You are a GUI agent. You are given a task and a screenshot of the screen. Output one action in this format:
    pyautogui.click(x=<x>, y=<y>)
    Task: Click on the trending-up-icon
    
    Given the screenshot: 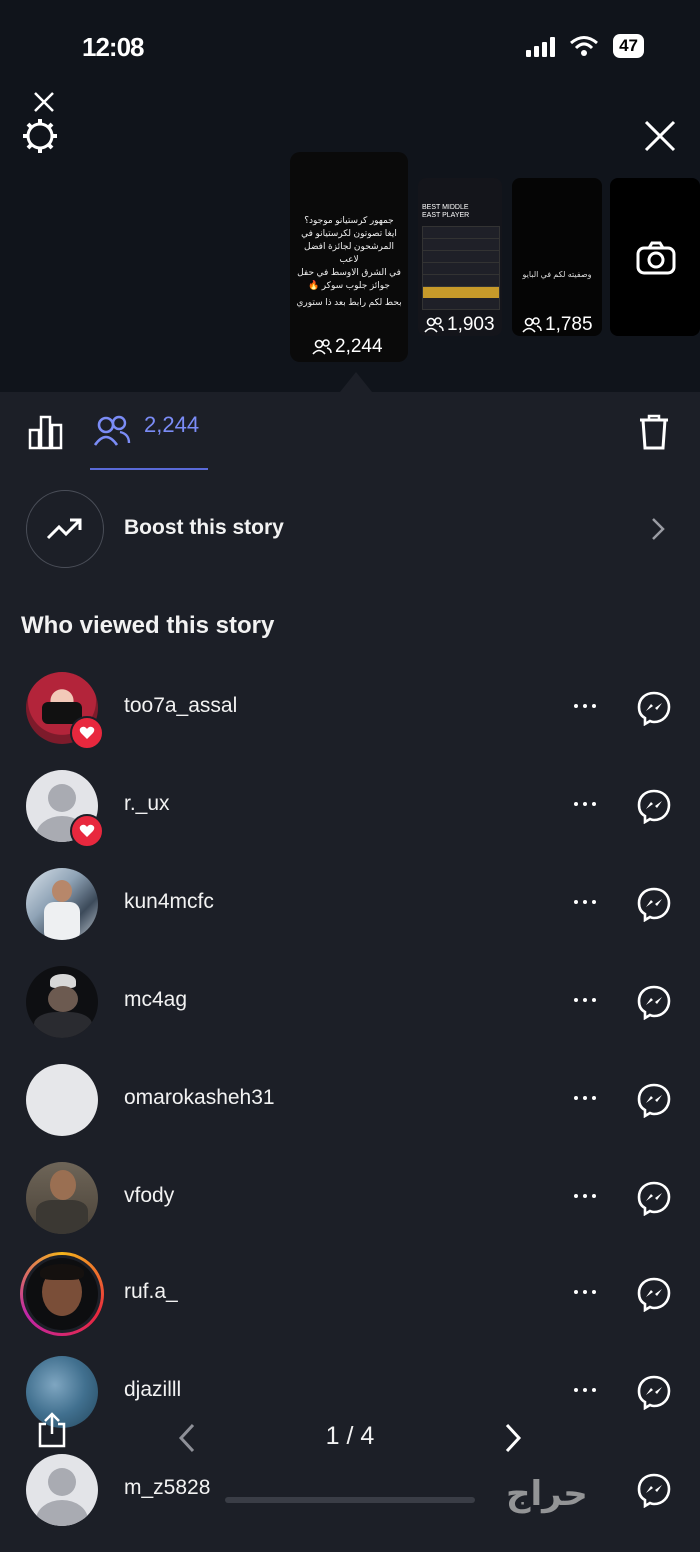 What is the action you would take?
    pyautogui.click(x=64, y=529)
    